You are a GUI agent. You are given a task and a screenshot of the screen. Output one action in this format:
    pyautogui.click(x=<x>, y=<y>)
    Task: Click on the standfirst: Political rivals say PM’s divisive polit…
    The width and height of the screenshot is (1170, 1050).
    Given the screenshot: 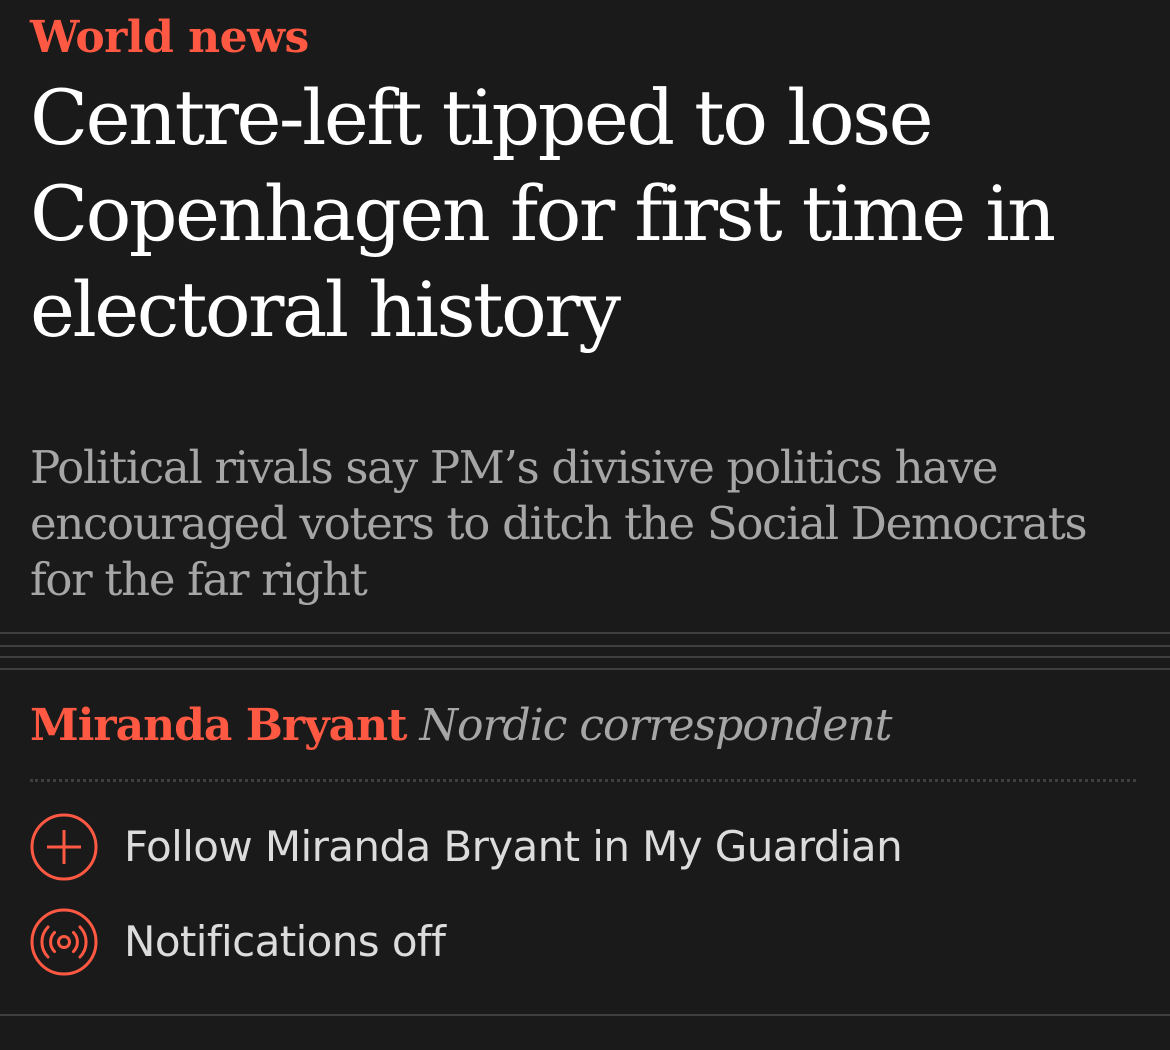 What is the action you would take?
    pyautogui.click(x=559, y=523)
    